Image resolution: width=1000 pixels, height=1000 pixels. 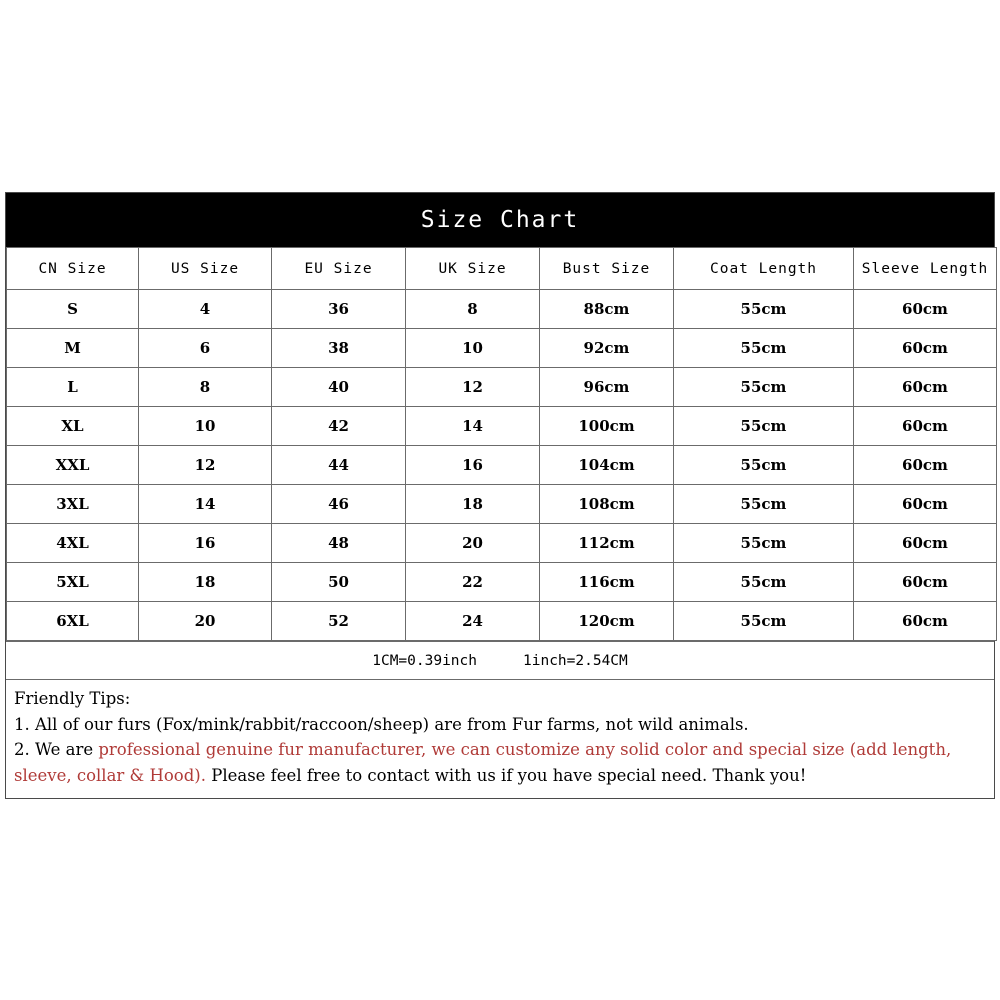 I want to click on cell-cn-size: 4XL, so click(x=72, y=543).